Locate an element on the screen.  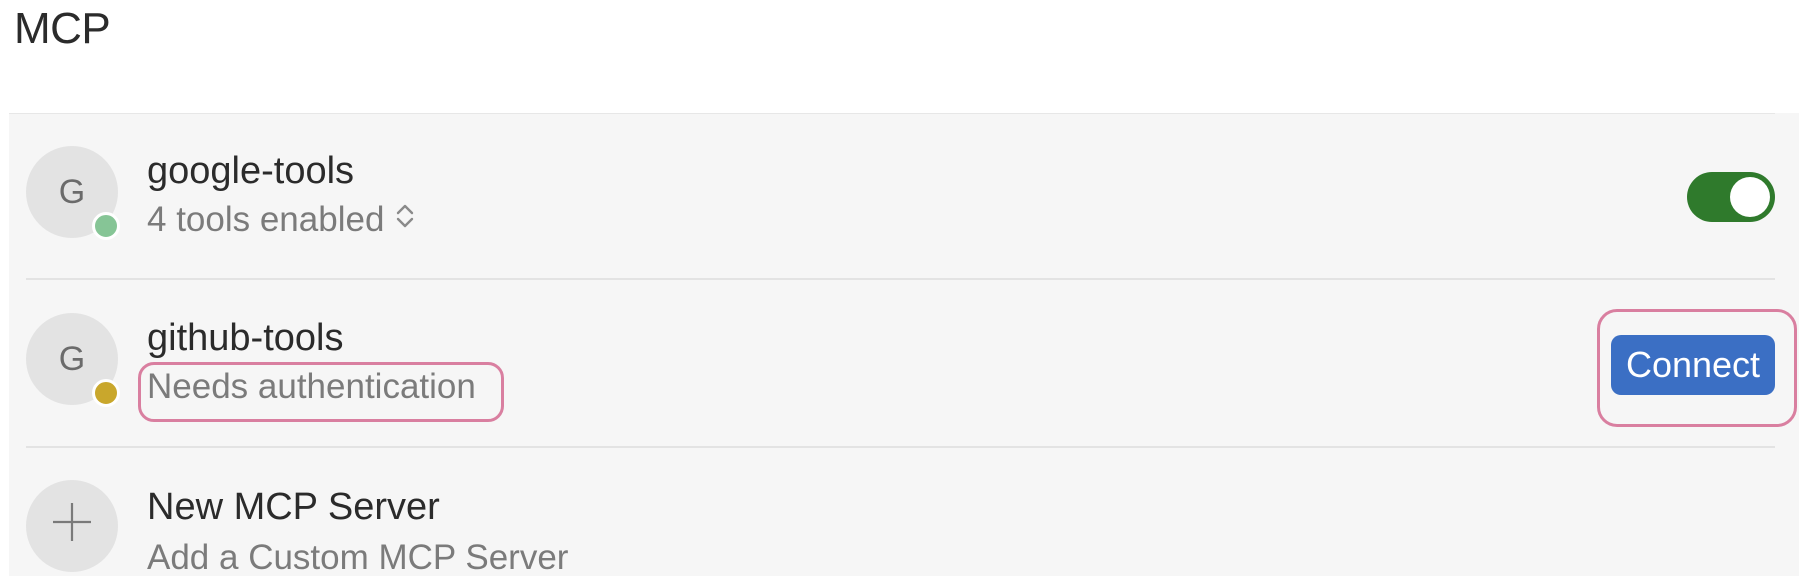
plus-icon is located at coordinates (72, 526).